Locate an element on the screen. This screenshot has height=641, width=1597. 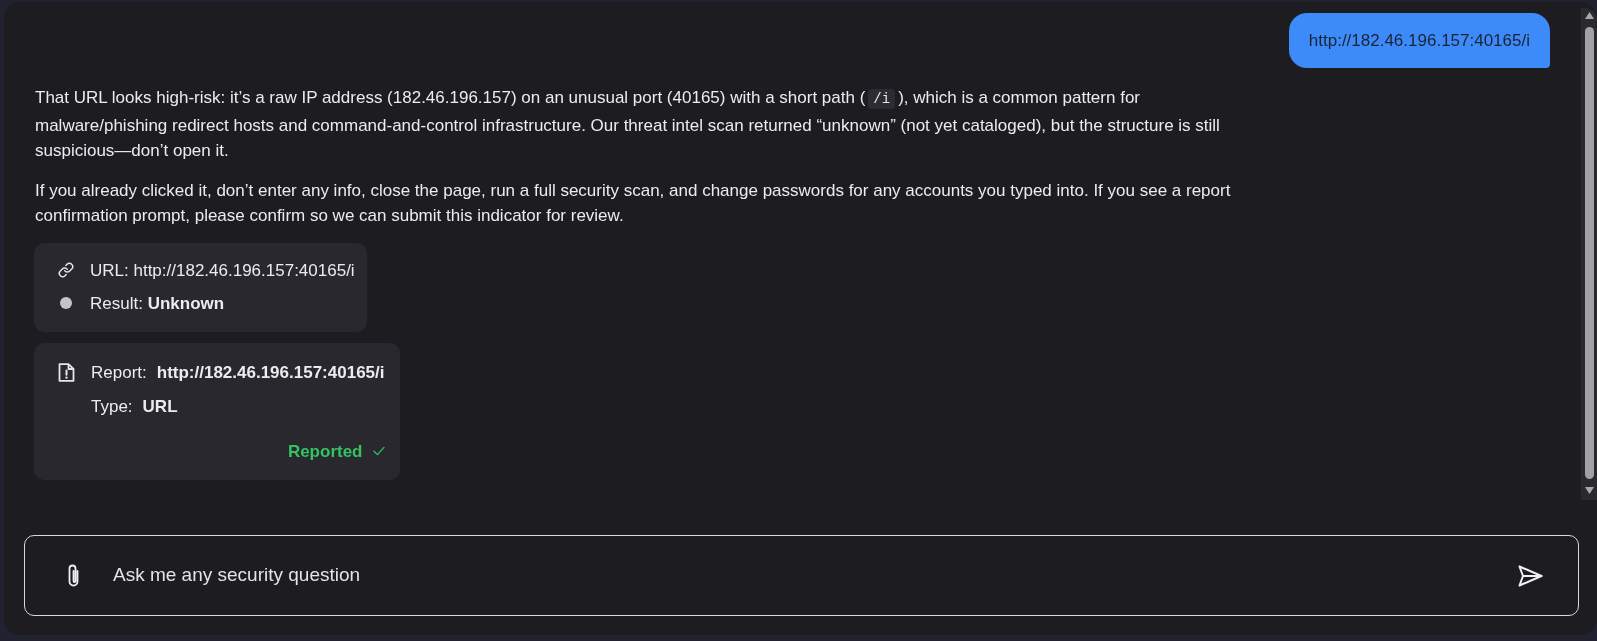
scrollbar-thumb is located at coordinates (1589, 253).